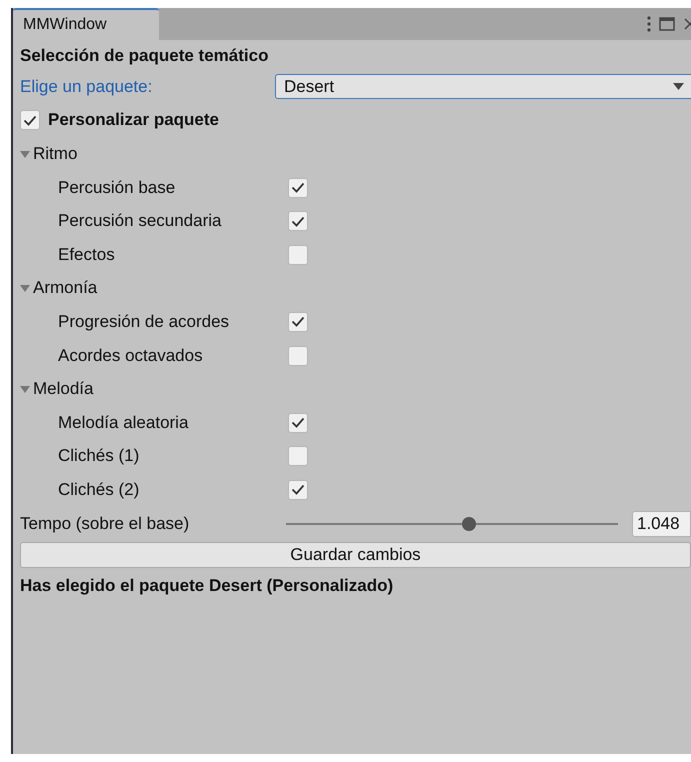 The width and height of the screenshot is (691, 762). Describe the element at coordinates (355, 555) in the screenshot. I see `save-button: Guardar cambios` at that location.